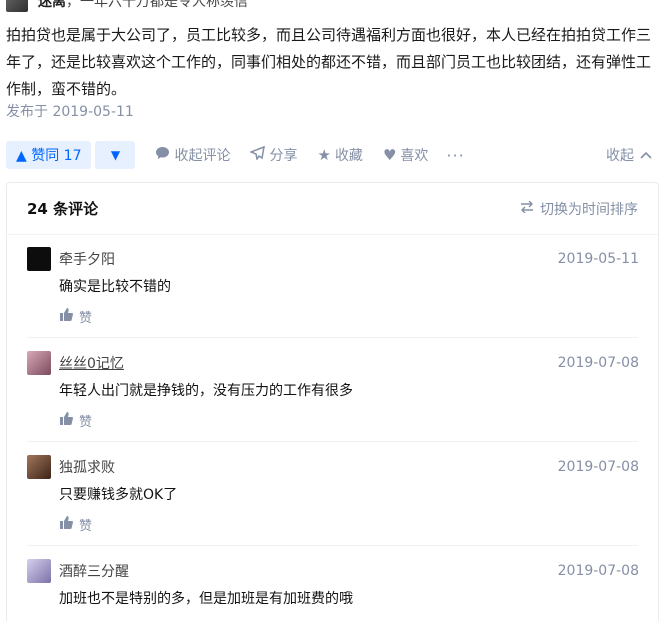 The image size is (666, 621). I want to click on answer-author: 迷离，一年六十万都是令人称羡信, so click(127, 6).